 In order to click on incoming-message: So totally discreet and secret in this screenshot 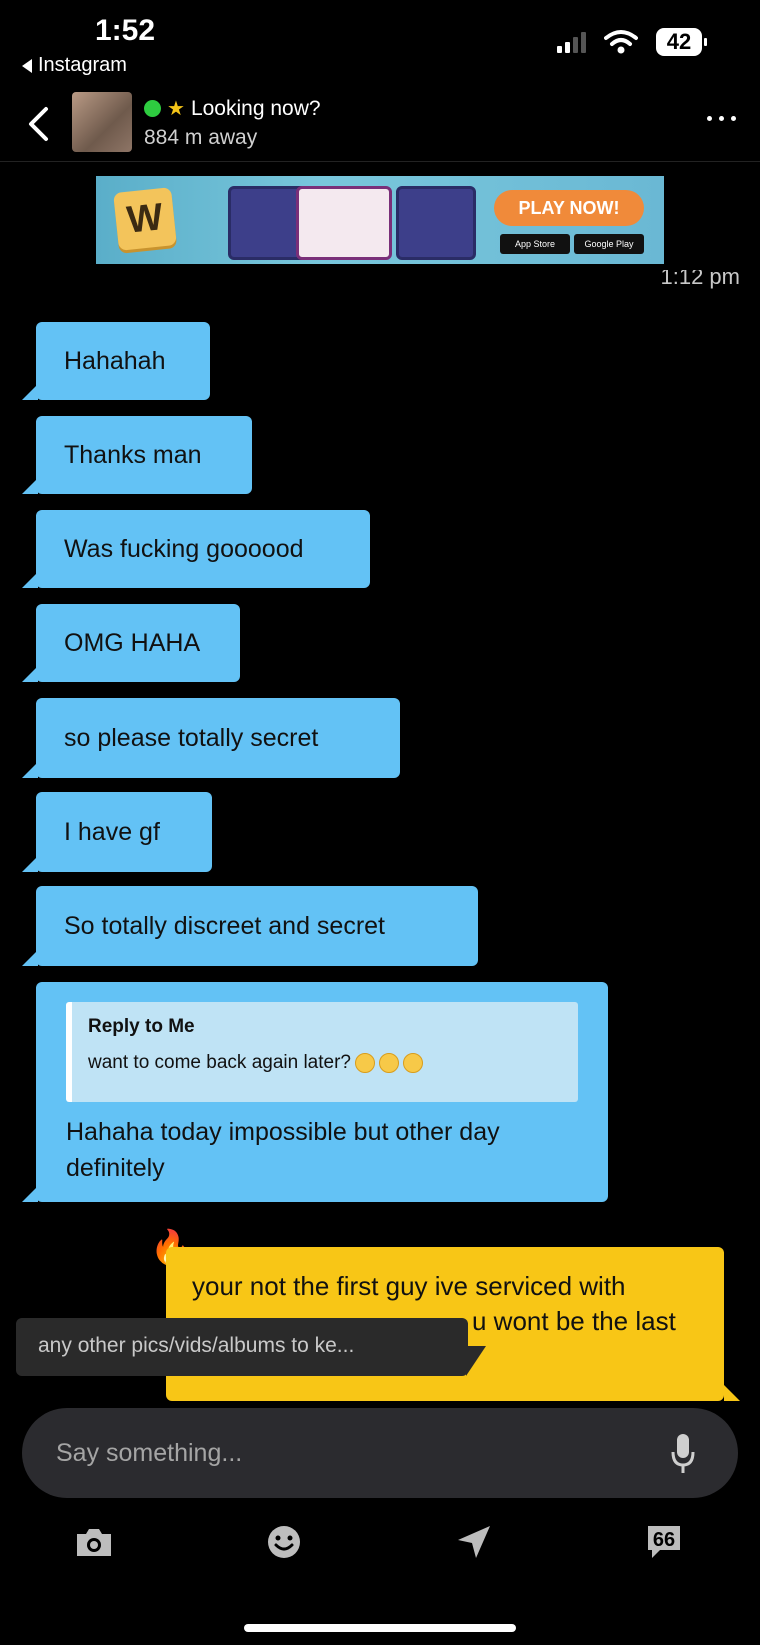, I will do `click(250, 926)`.